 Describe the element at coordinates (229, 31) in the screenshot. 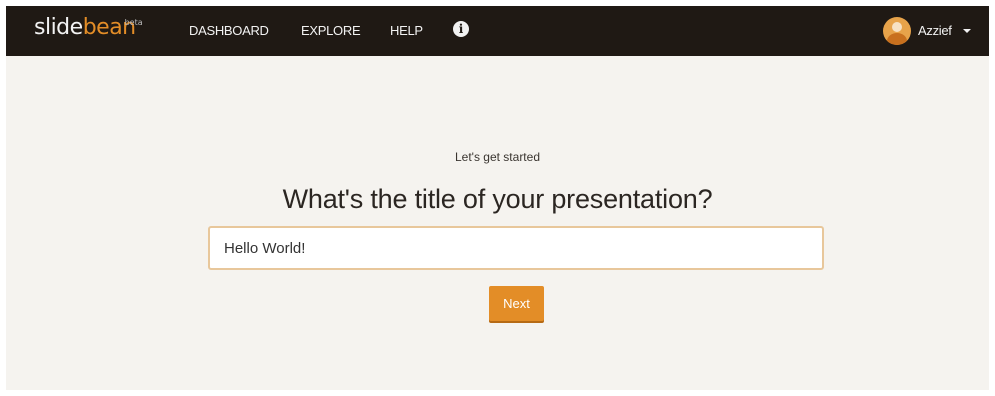

I see `nav-dashboard: DASHBOARD` at that location.